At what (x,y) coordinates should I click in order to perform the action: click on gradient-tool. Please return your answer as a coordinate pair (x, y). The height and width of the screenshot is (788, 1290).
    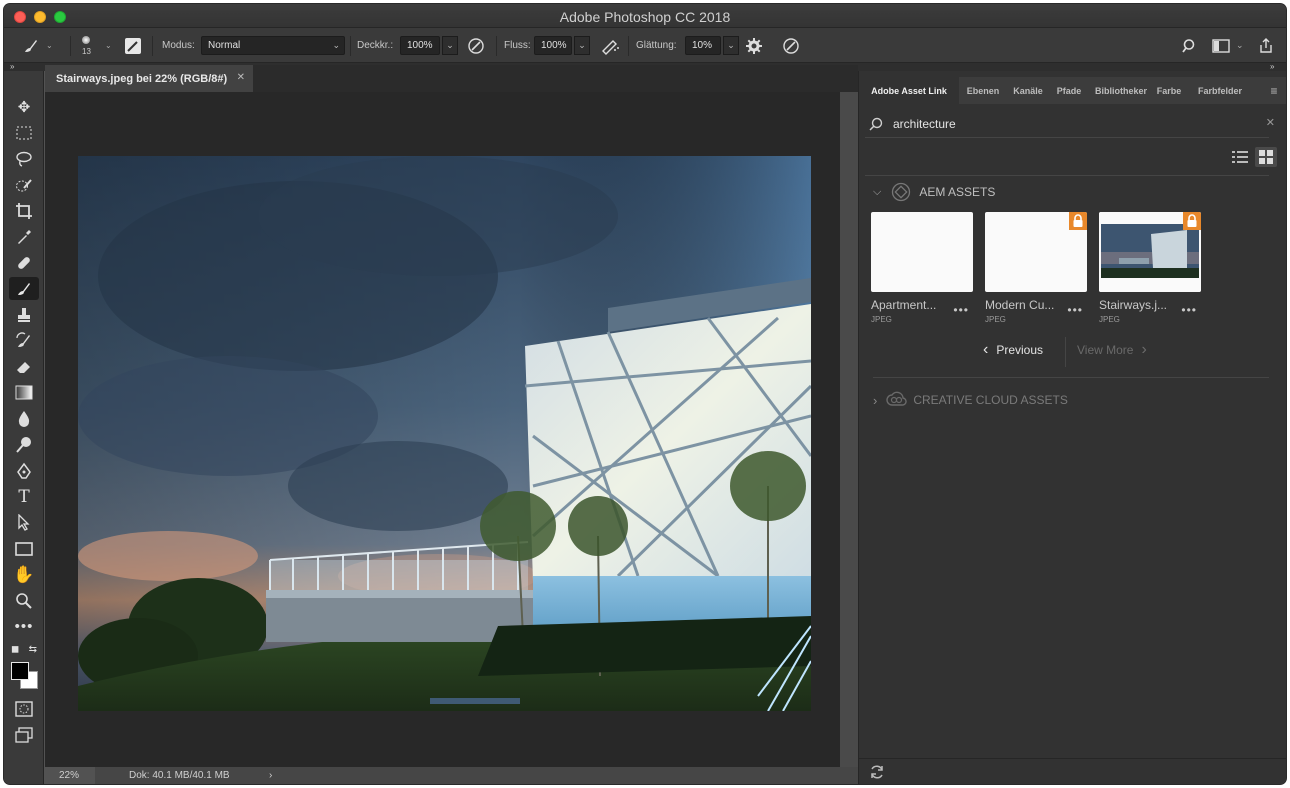
    Looking at the image, I should click on (24, 392).